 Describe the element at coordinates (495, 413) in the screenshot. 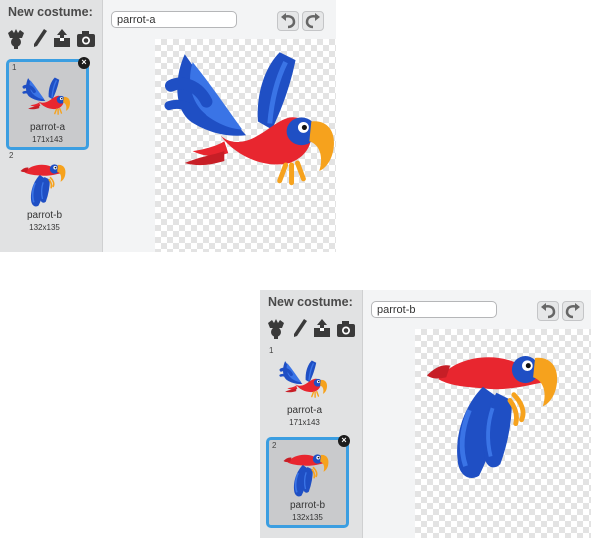

I see `canvas-costume-parrot-b` at that location.